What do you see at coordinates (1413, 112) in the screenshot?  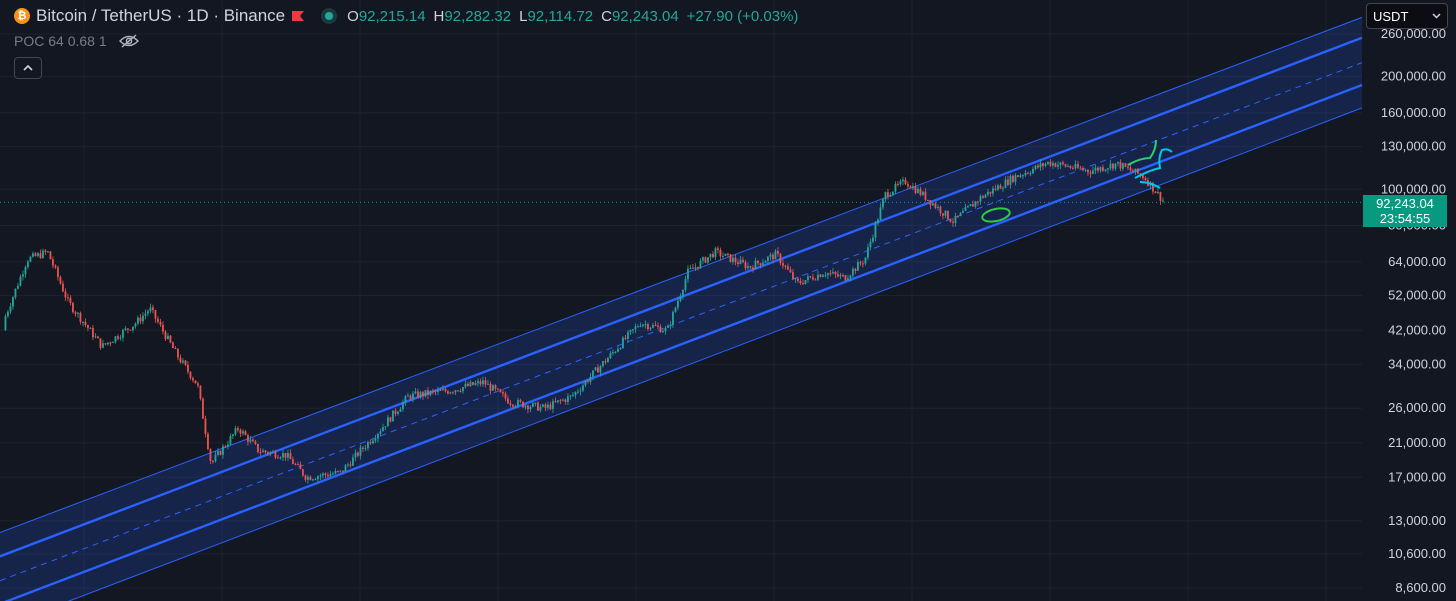 I see `y-axis-tick-label: 160,000.00` at bounding box center [1413, 112].